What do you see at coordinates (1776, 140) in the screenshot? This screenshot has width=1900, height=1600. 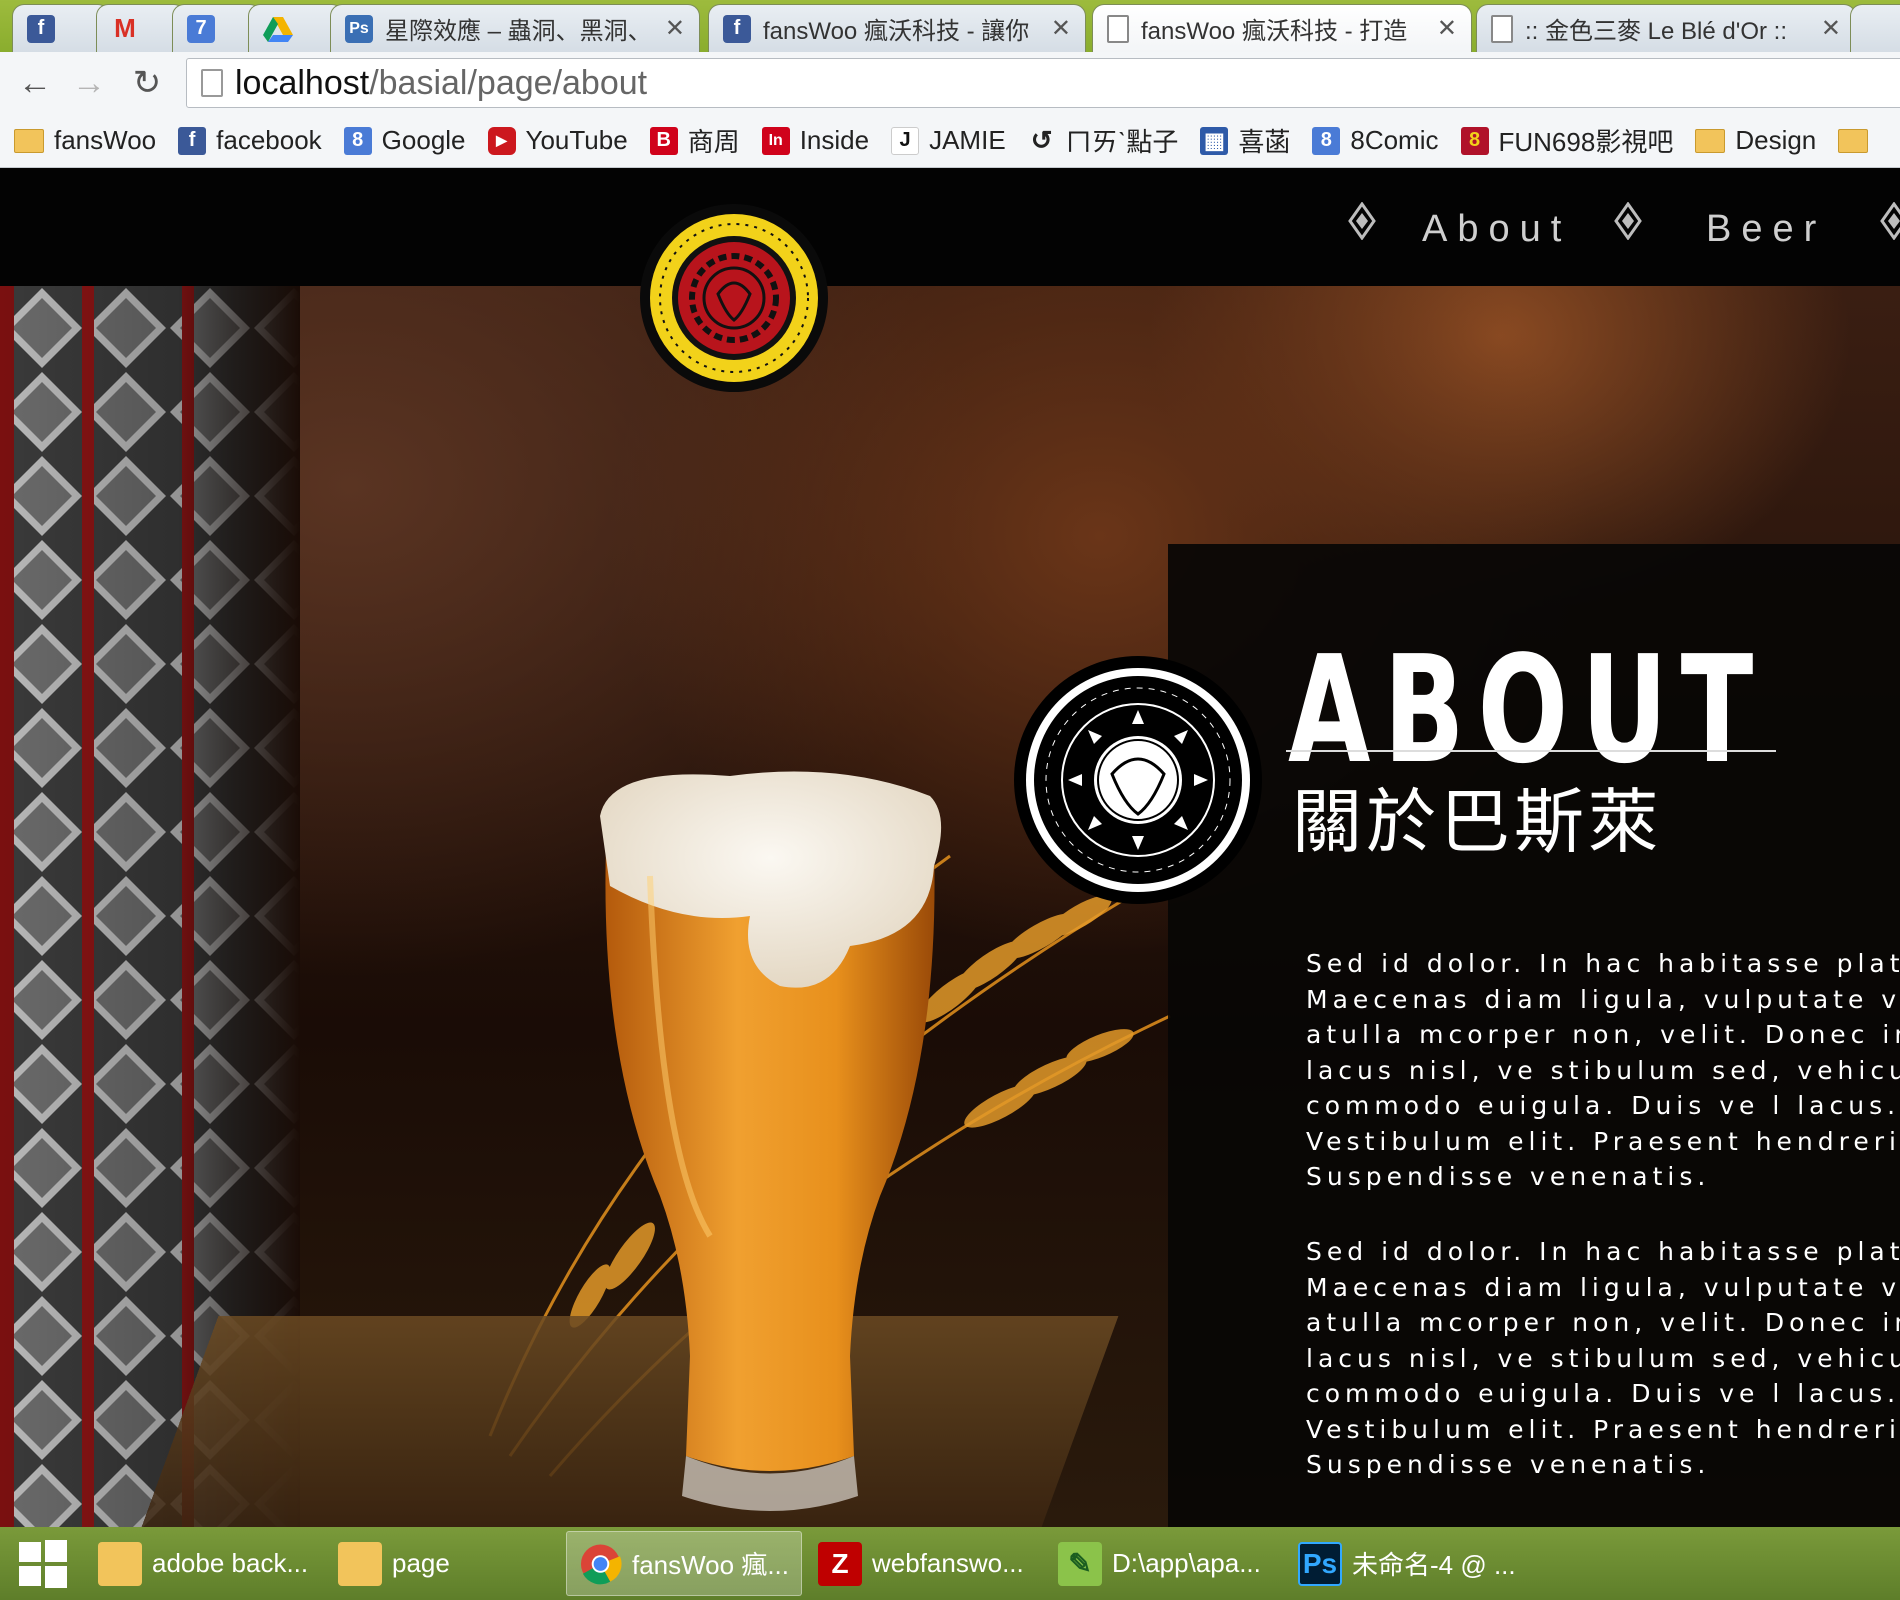 I see `bookmark-label: Design` at bounding box center [1776, 140].